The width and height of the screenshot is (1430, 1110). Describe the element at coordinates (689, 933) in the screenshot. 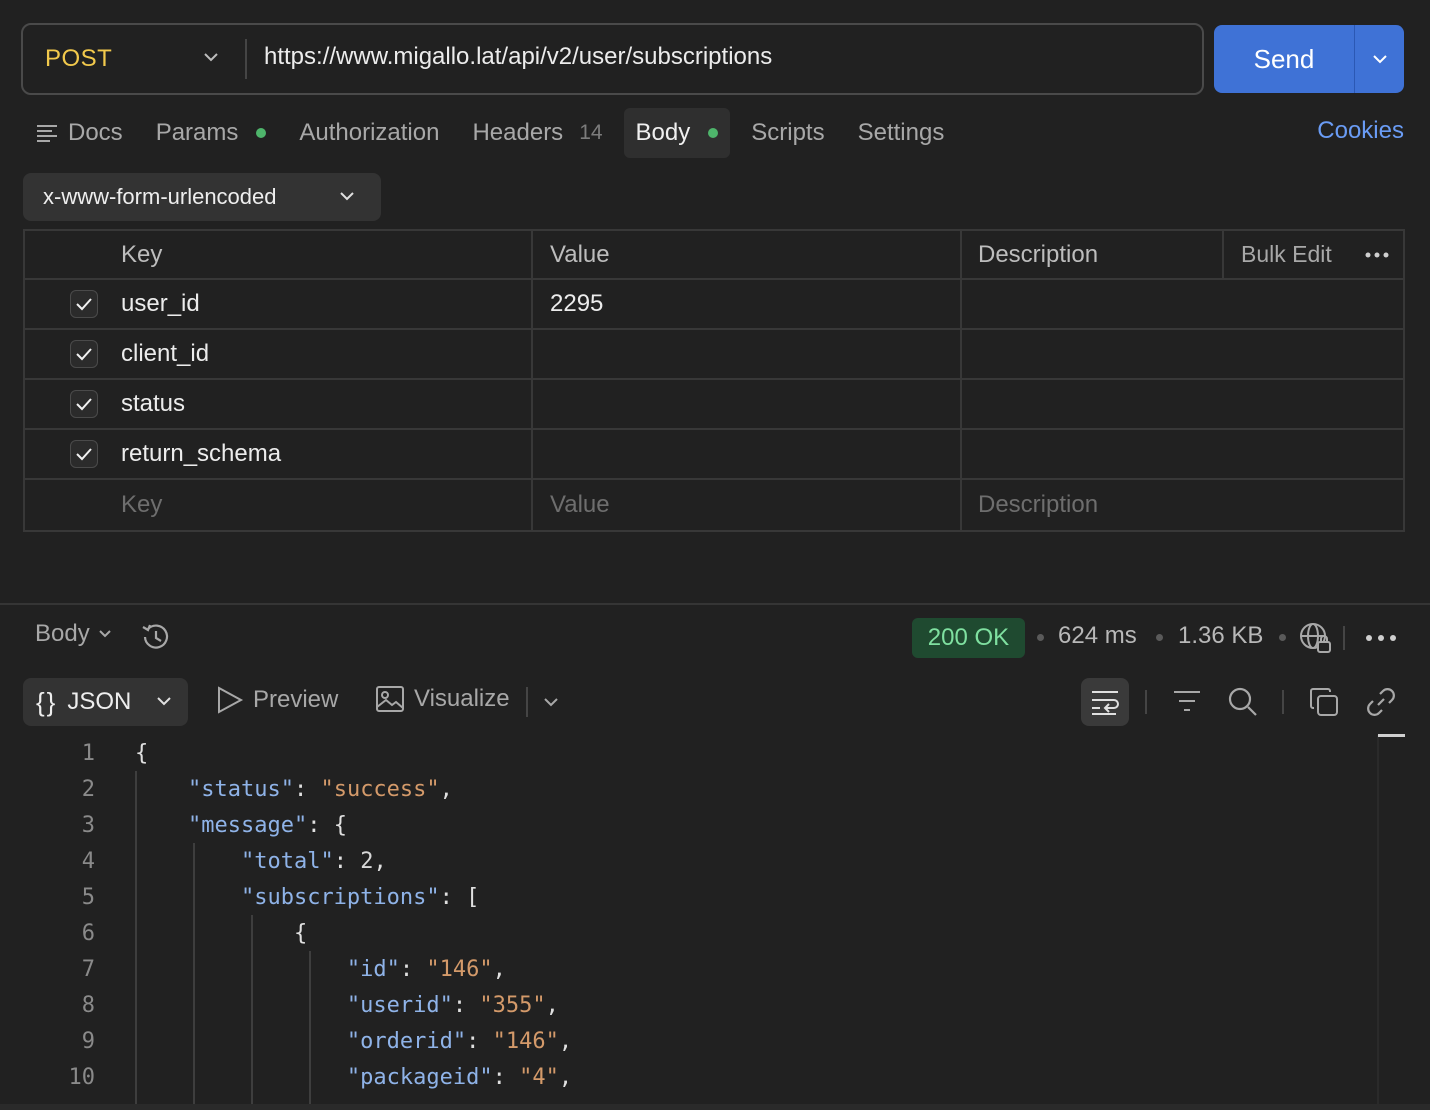

I see `code-line: 6 {` at that location.